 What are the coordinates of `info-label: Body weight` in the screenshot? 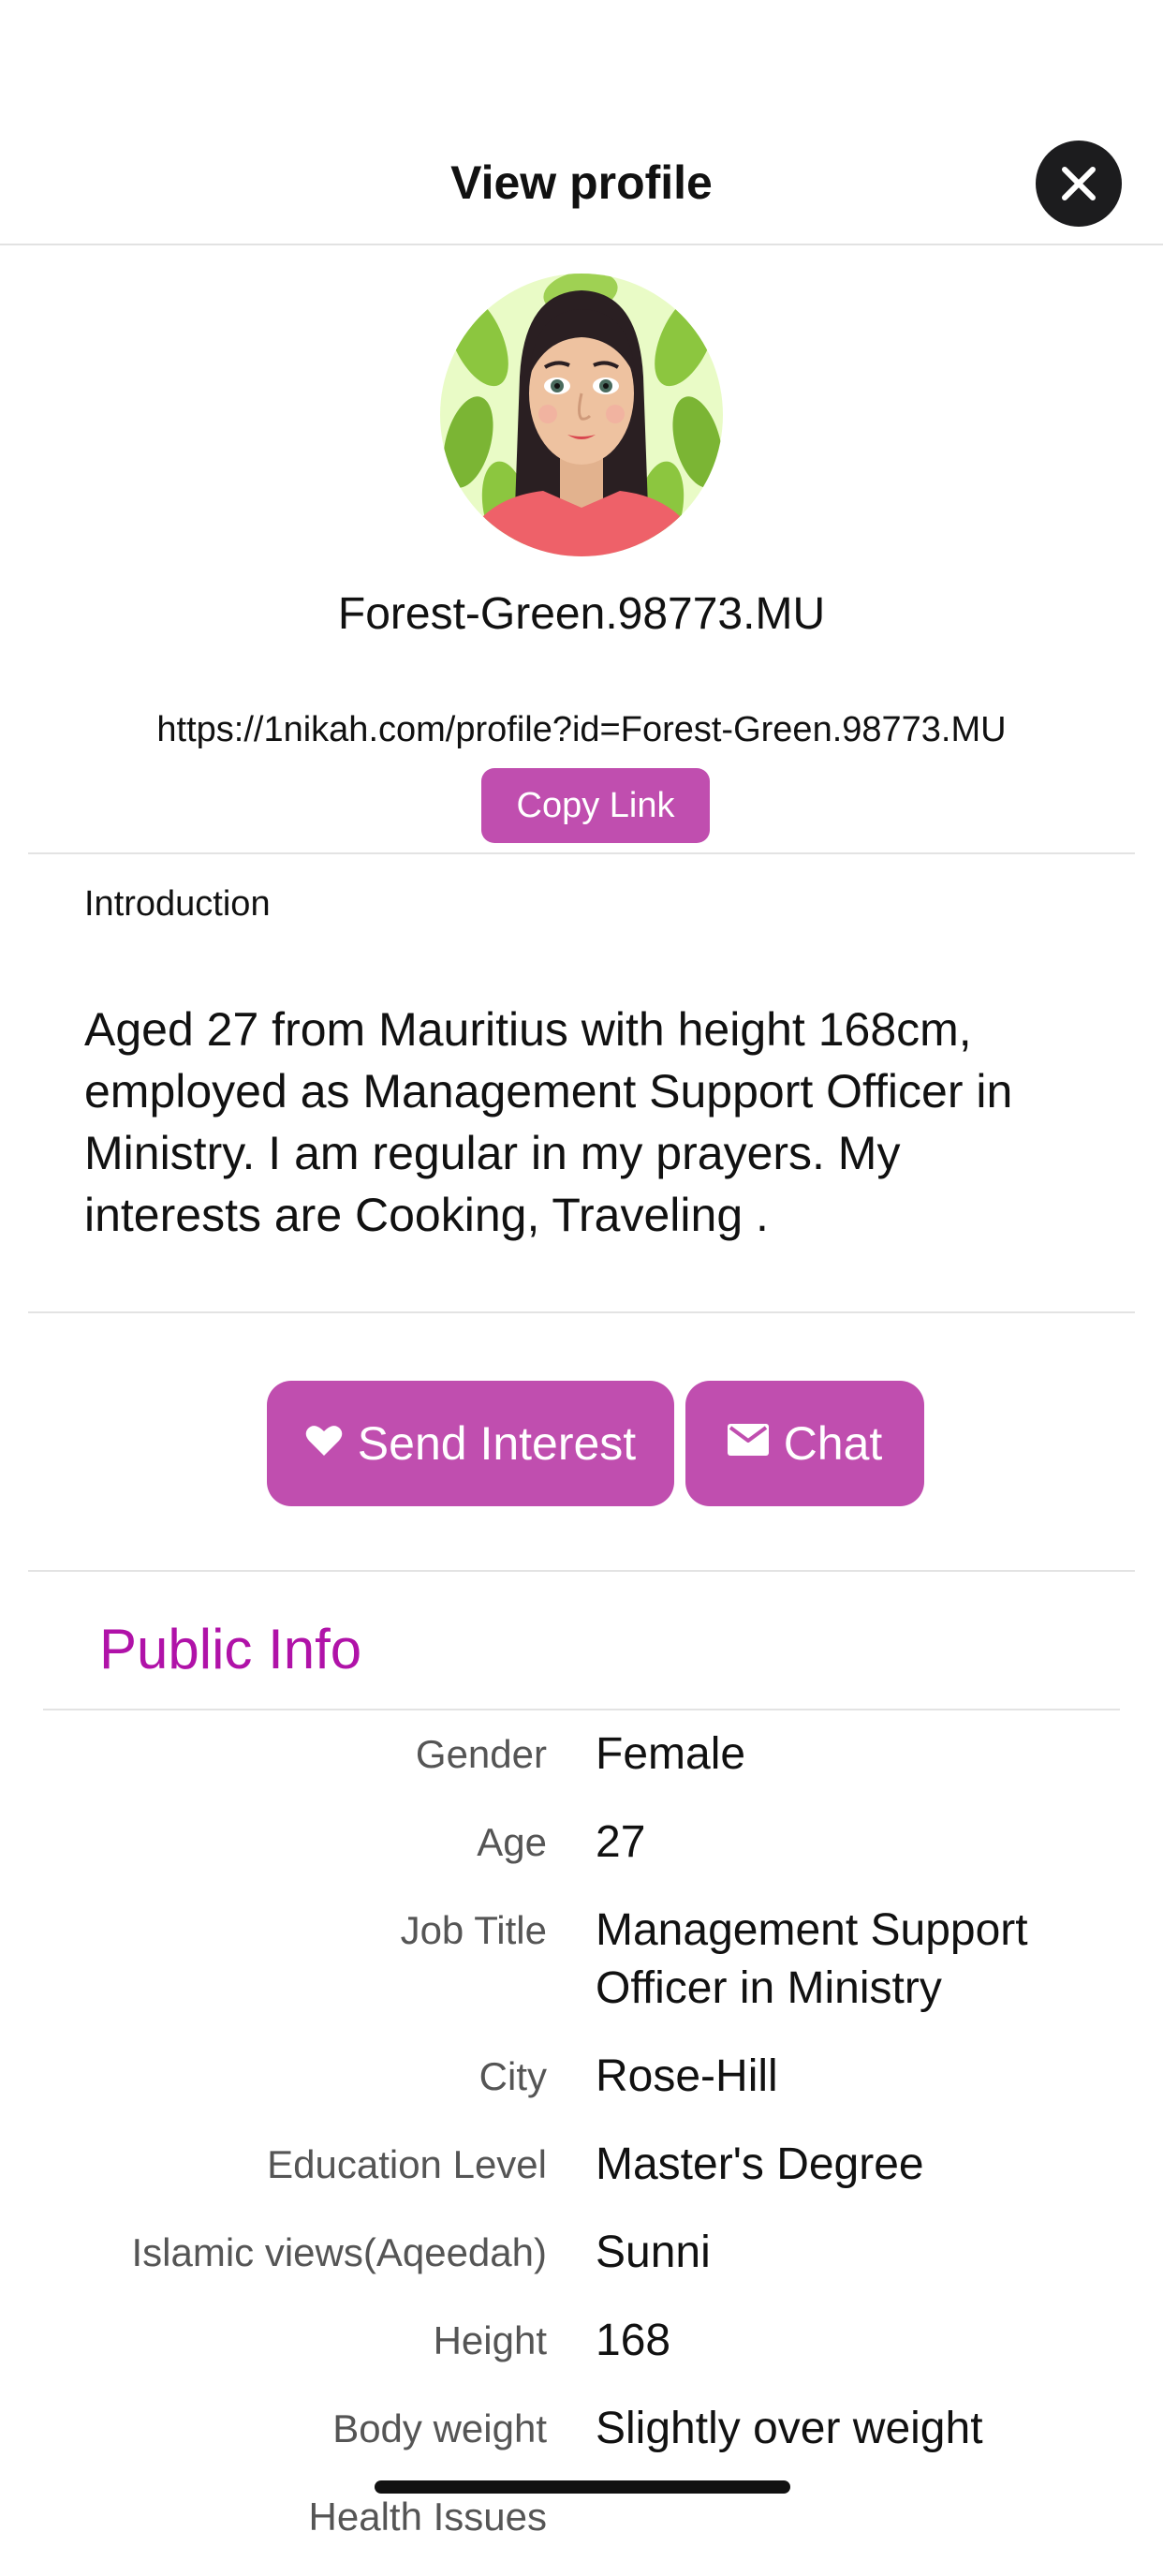 It's located at (439, 2428).